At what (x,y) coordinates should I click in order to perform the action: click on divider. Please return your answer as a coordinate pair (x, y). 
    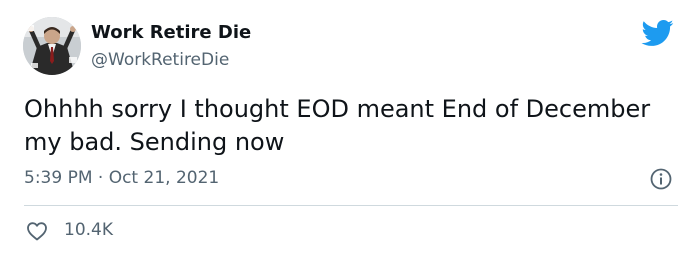
    Looking at the image, I should click on (351, 205).